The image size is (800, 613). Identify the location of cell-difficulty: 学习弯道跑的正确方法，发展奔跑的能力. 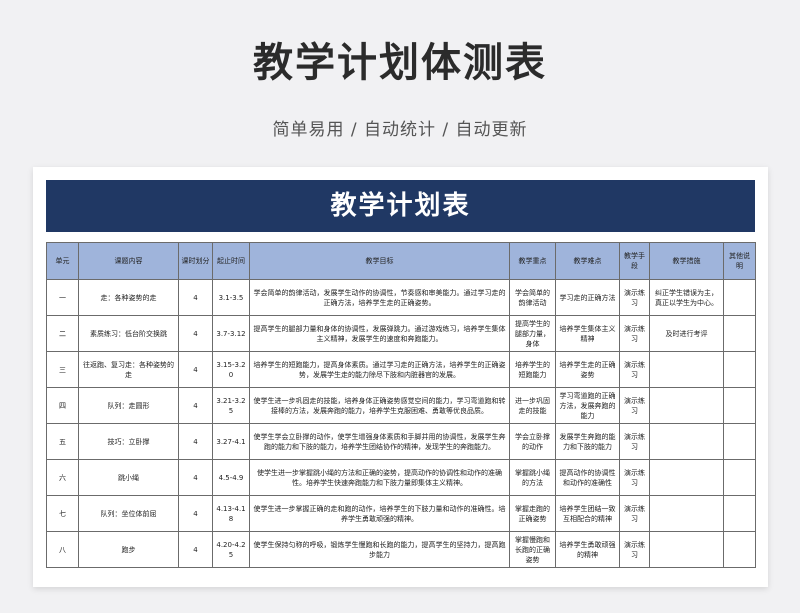
(587, 405).